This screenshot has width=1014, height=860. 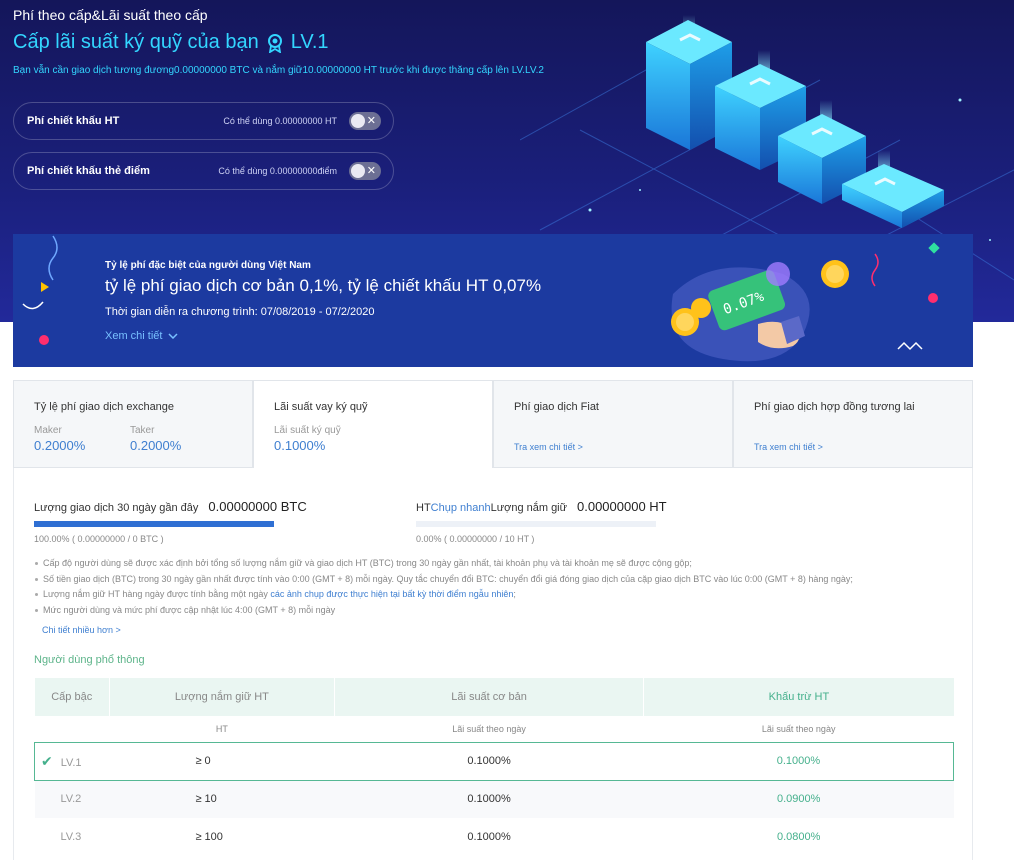 I want to click on table-row: ✔ LV.1 ≥ 0 0.1000% 0.1000%, so click(x=494, y=761).